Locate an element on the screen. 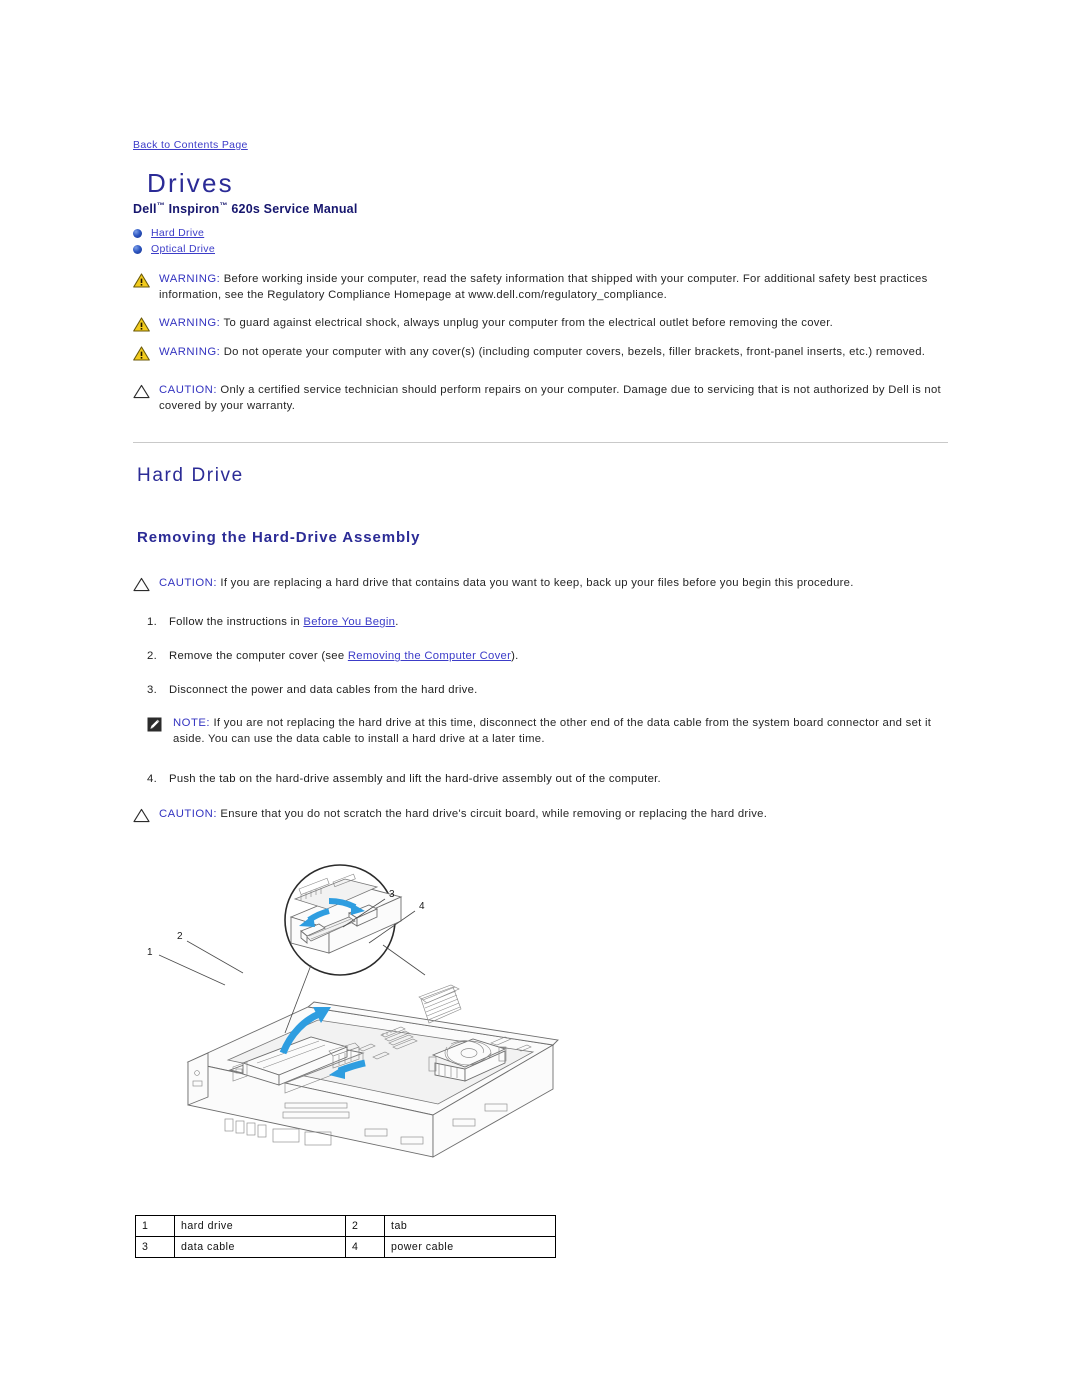  table-of-contents: Hard Drive Optical Drive is located at coordinates (540, 241).